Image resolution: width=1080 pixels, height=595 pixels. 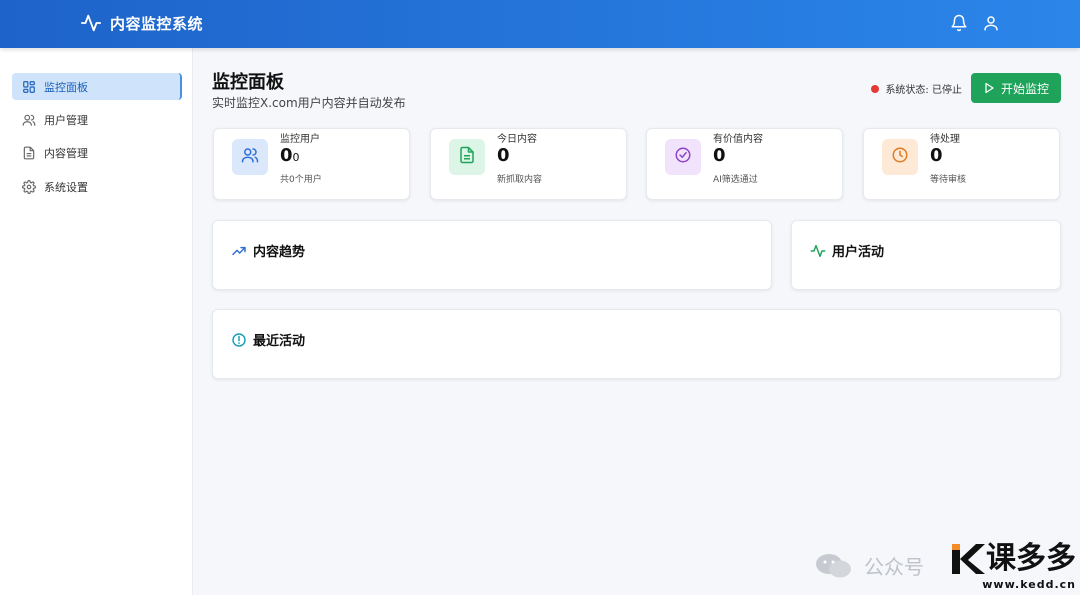 What do you see at coordinates (875, 88) in the screenshot?
I see `status-dot` at bounding box center [875, 88].